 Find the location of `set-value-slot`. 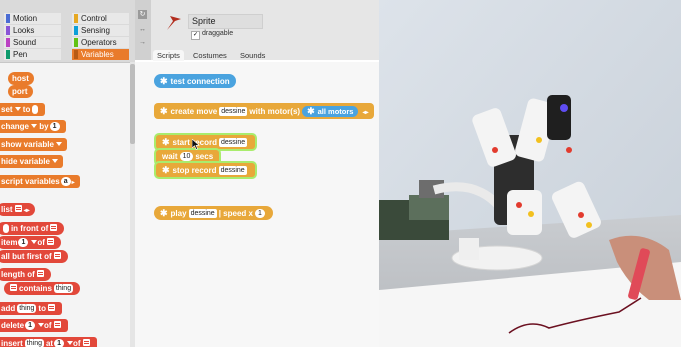

set-value-slot is located at coordinates (35, 109).